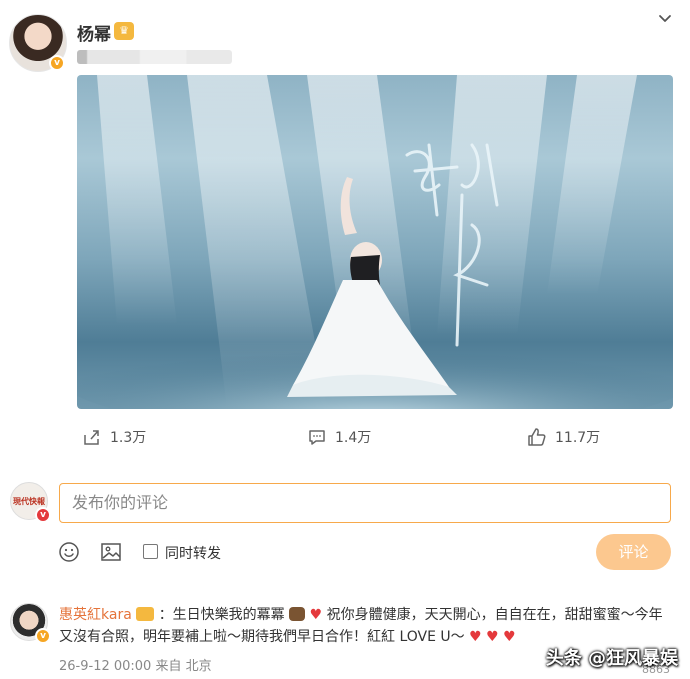  I want to click on author-name: 杨幂, so click(94, 32).